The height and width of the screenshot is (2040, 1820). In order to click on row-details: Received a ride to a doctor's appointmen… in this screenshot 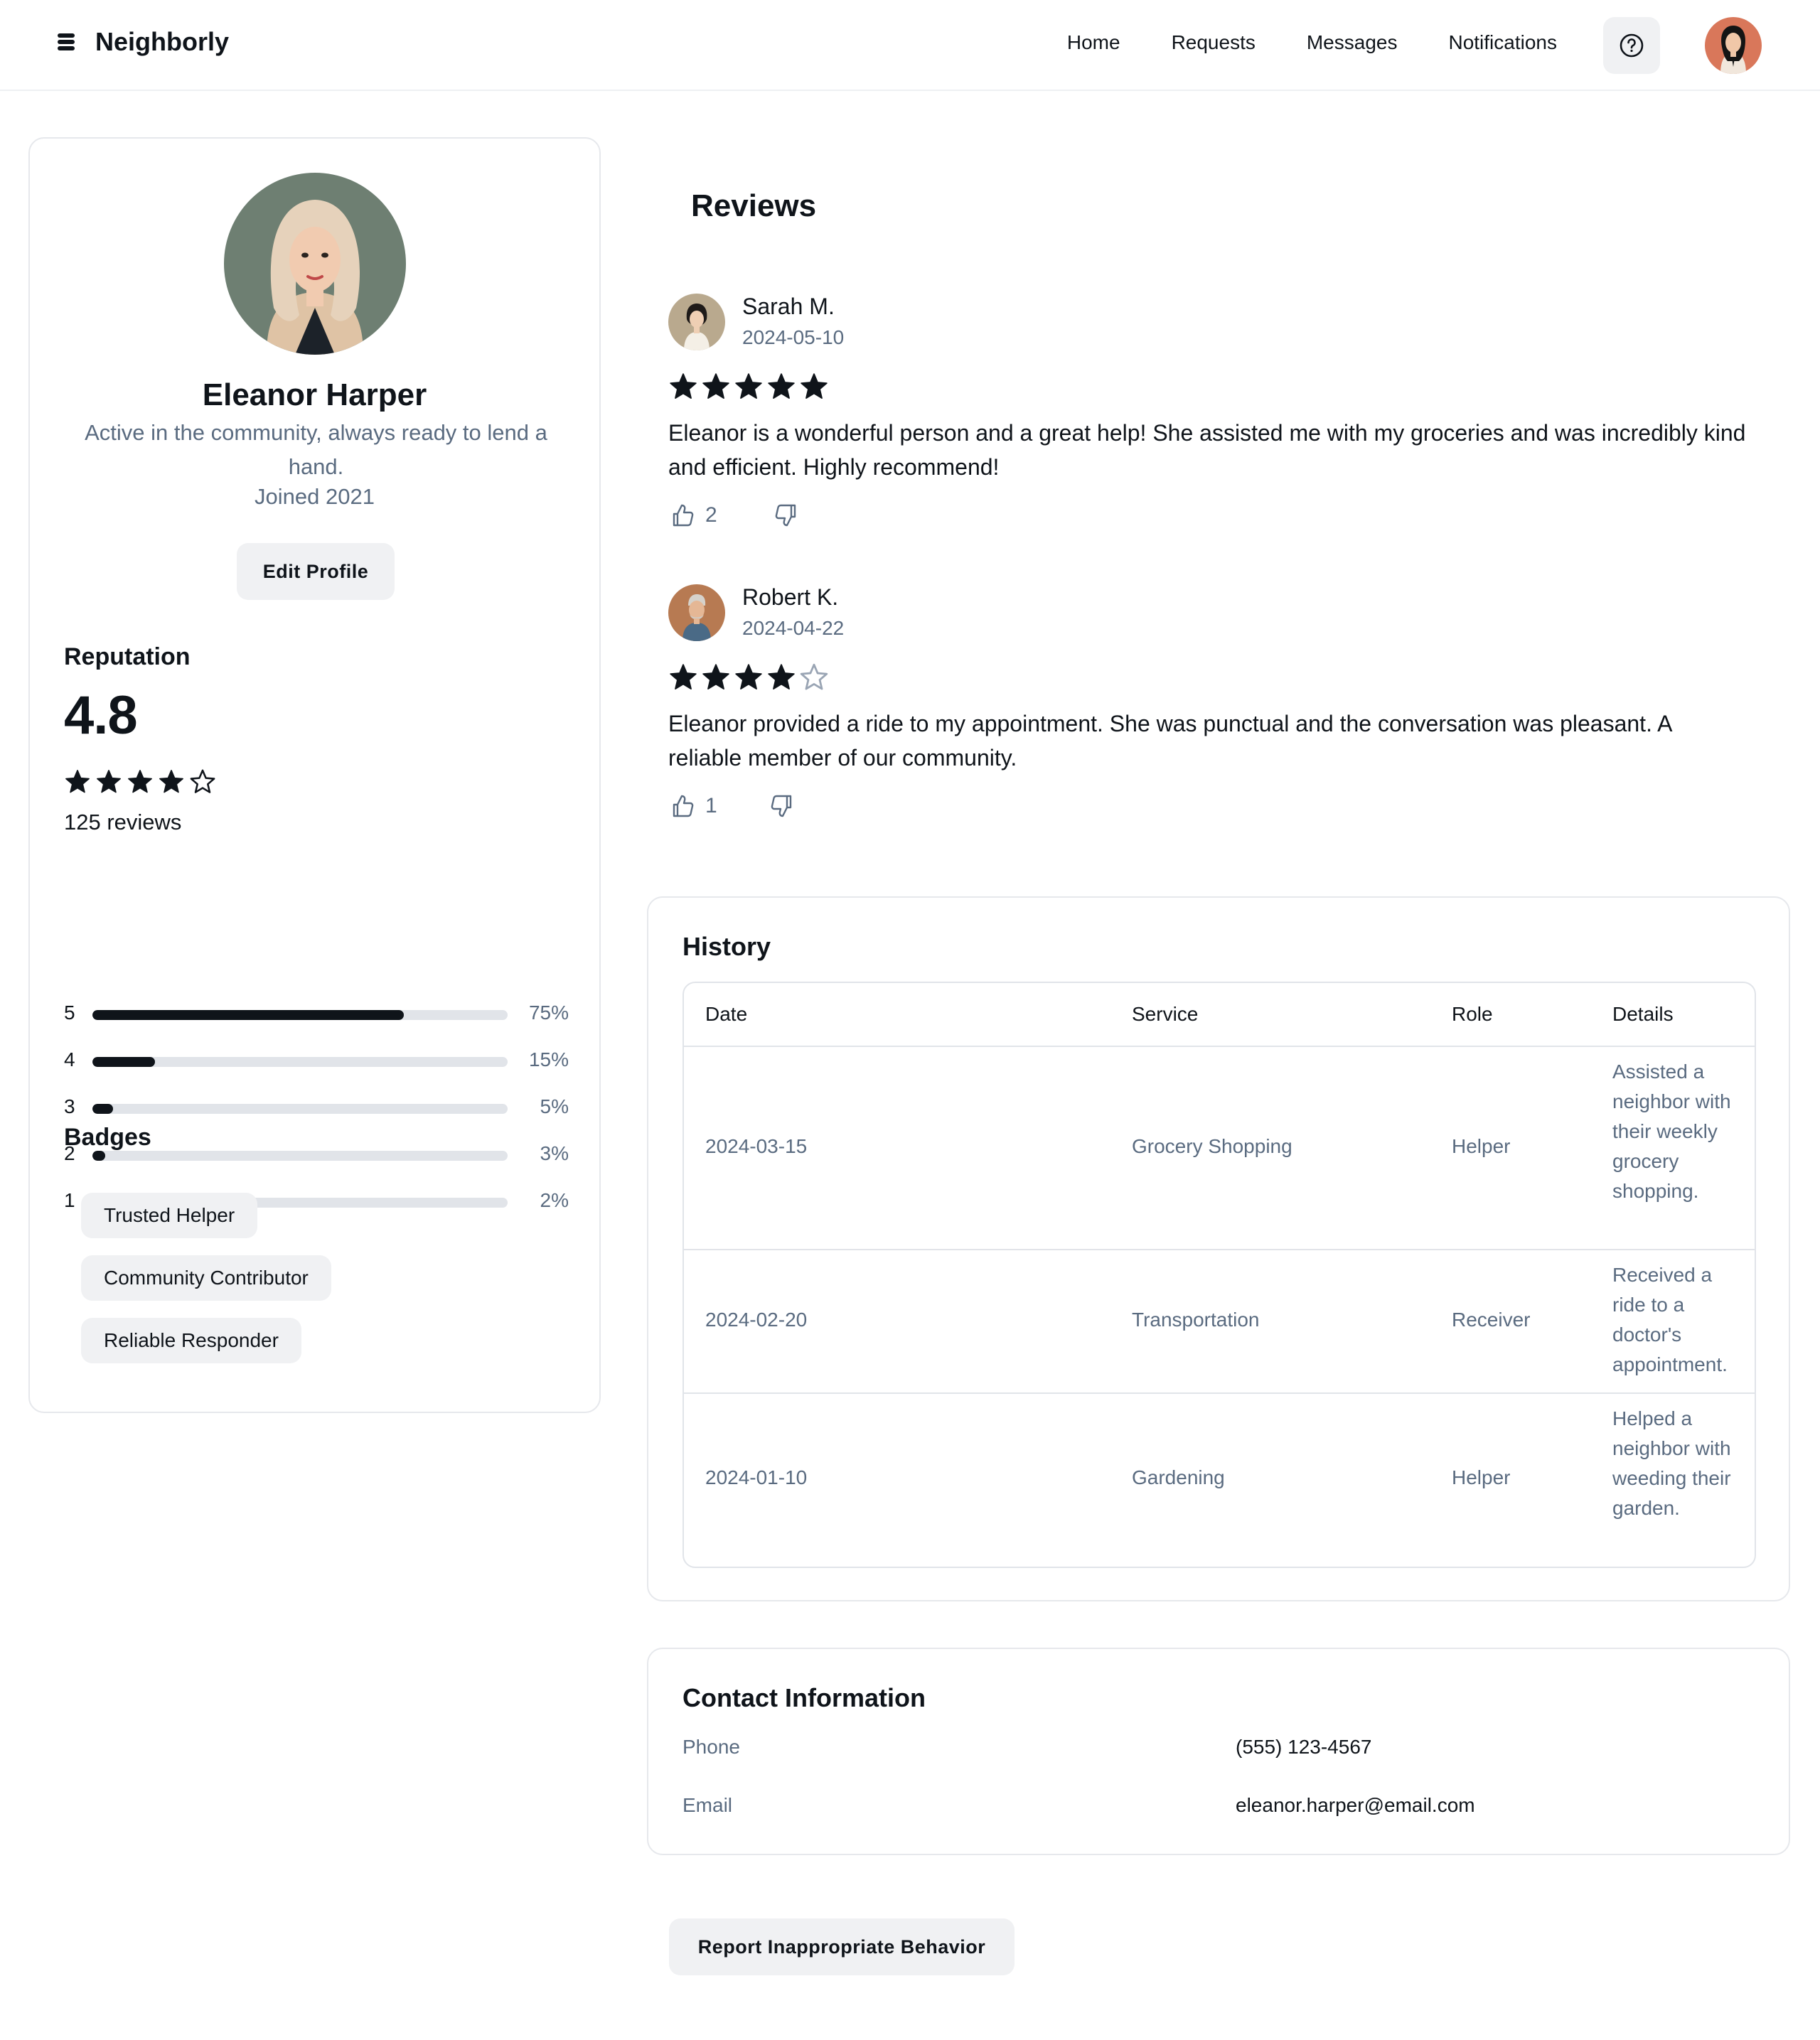, I will do `click(1670, 1320)`.